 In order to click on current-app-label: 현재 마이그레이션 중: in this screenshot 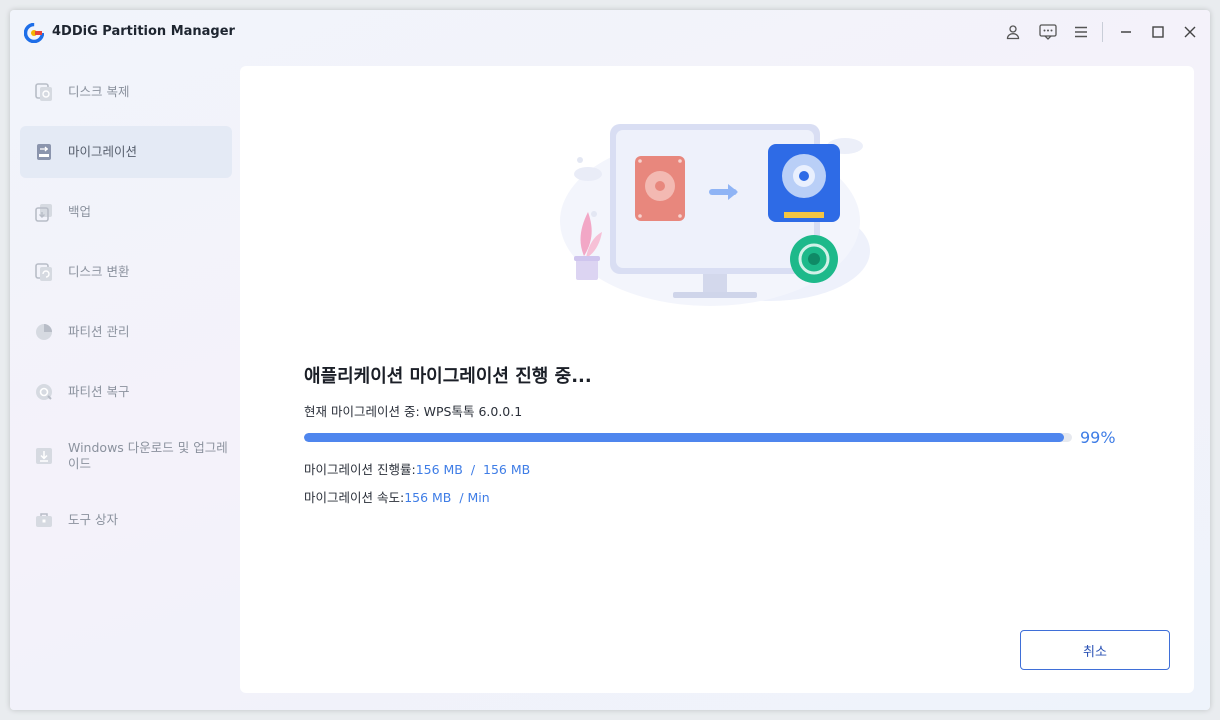, I will do `click(364, 411)`.